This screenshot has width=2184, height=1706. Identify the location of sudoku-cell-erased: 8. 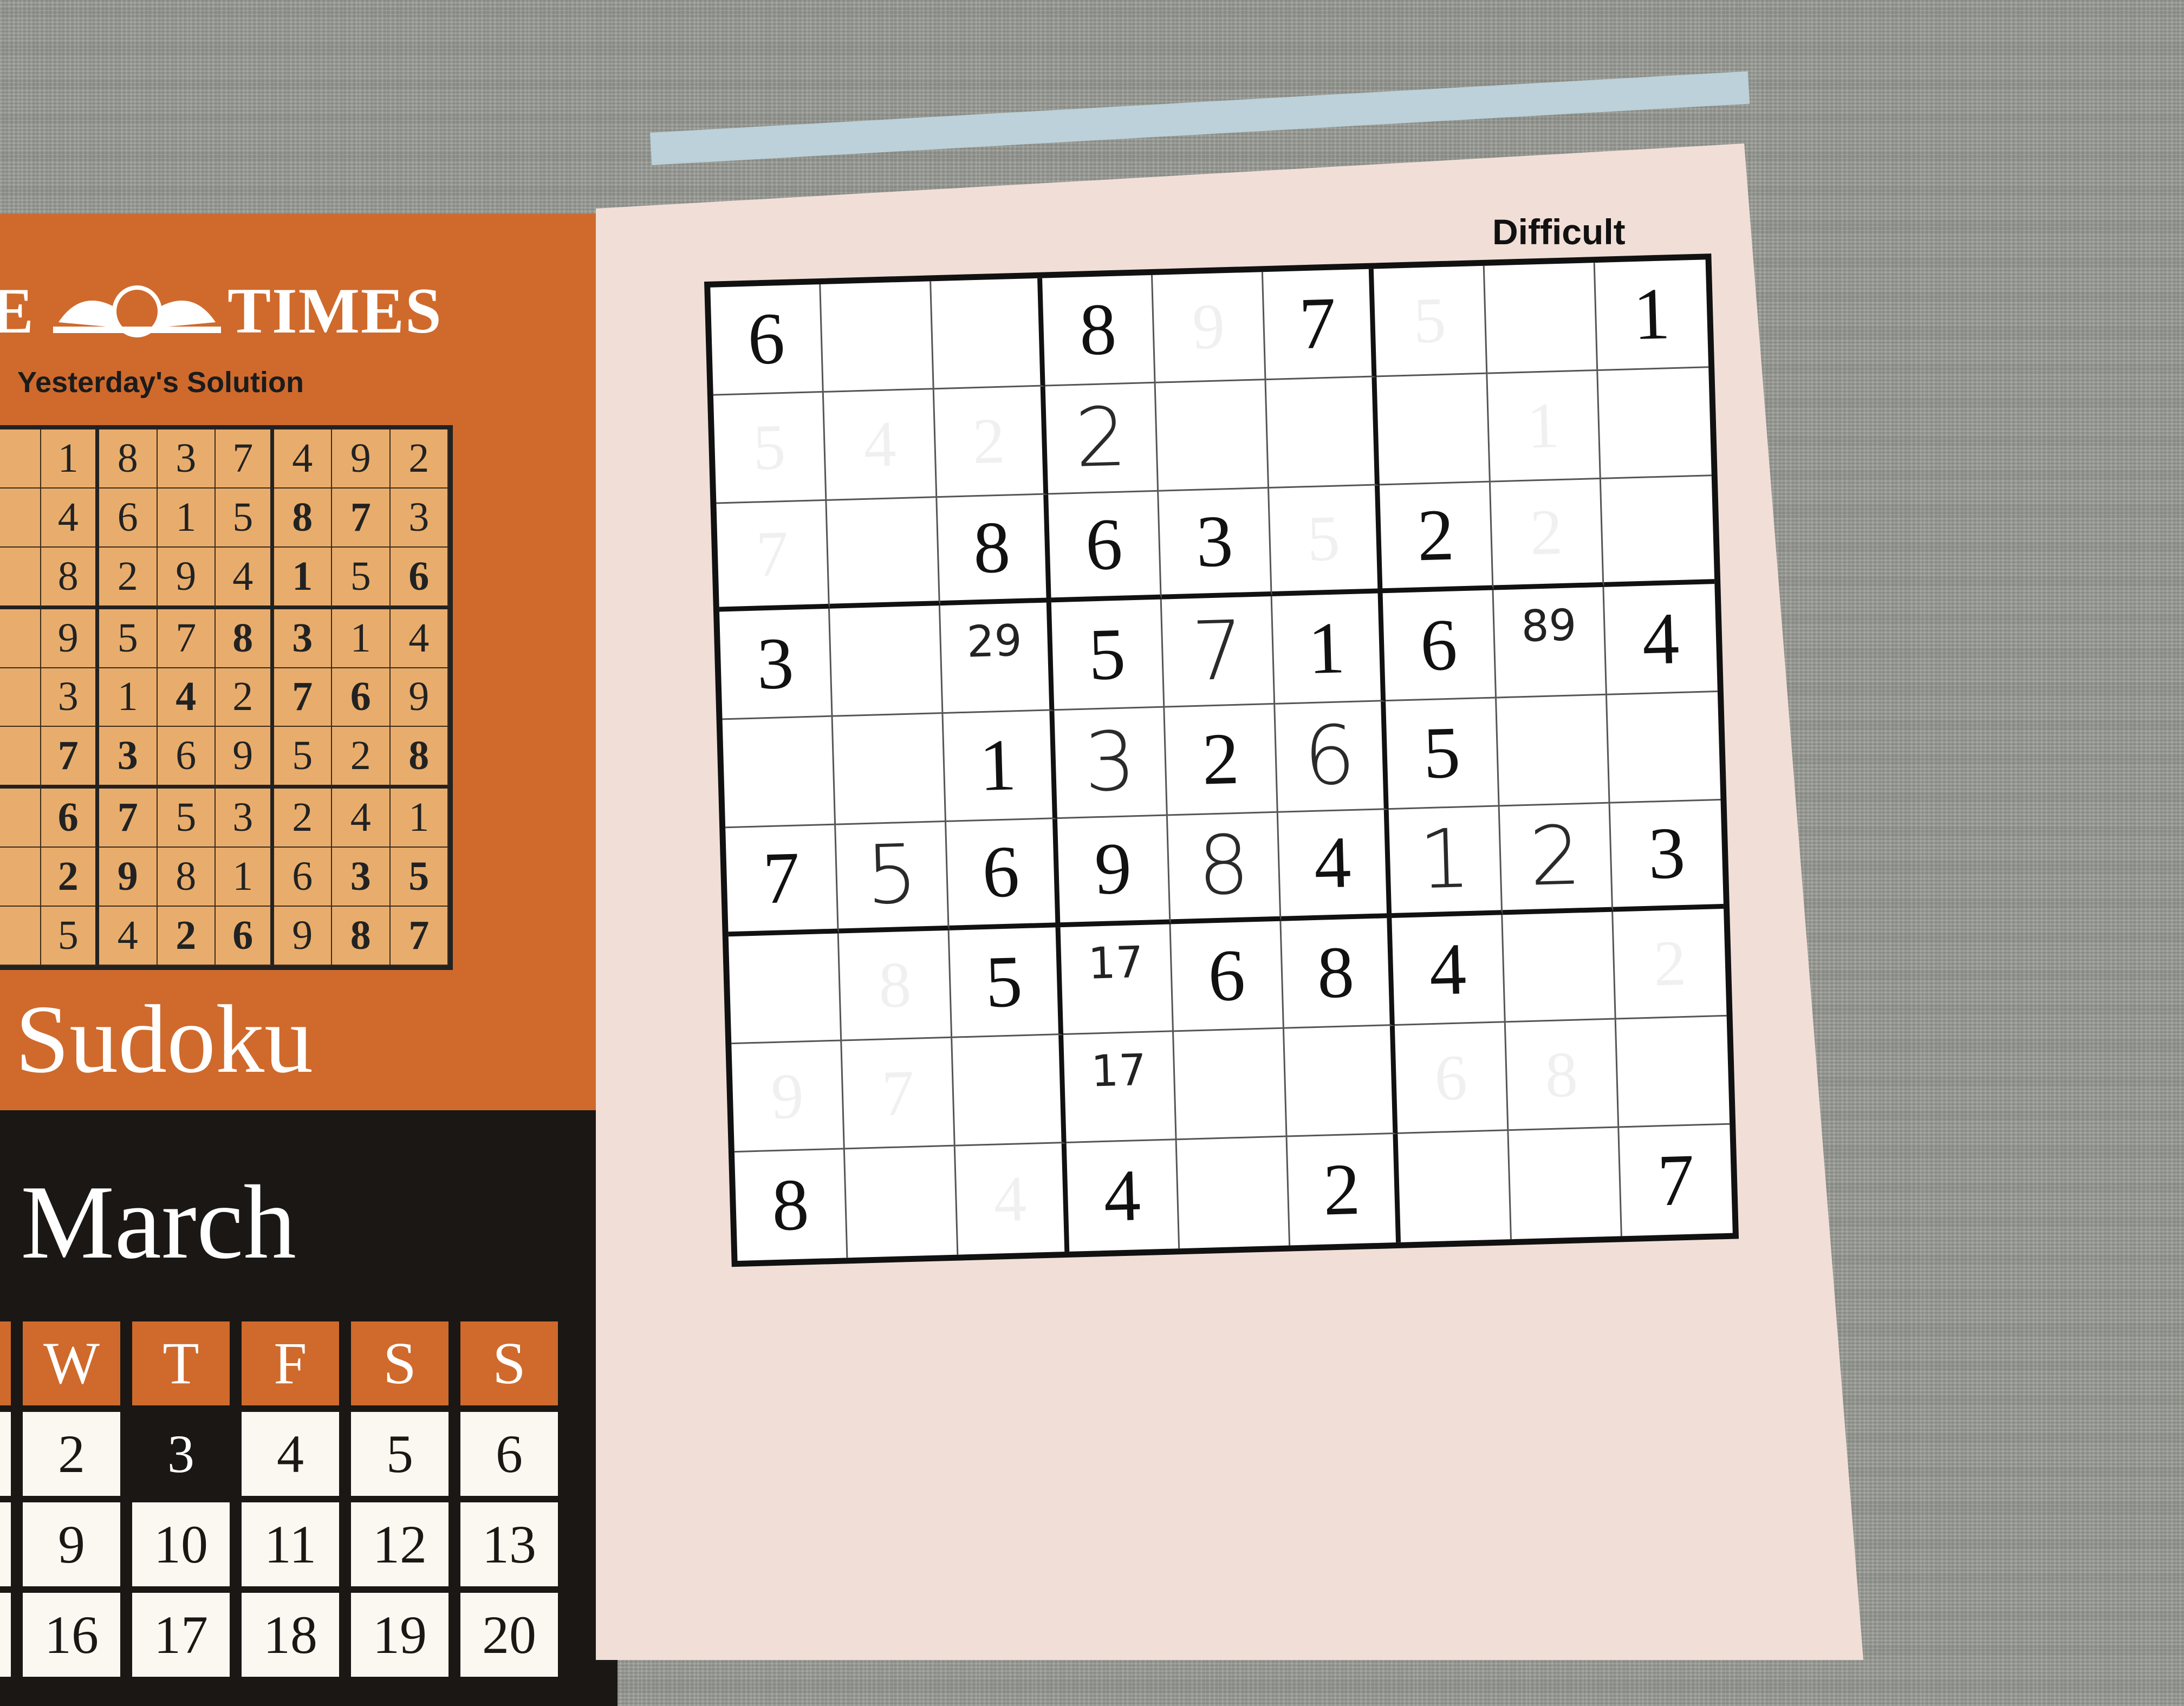
(895, 985).